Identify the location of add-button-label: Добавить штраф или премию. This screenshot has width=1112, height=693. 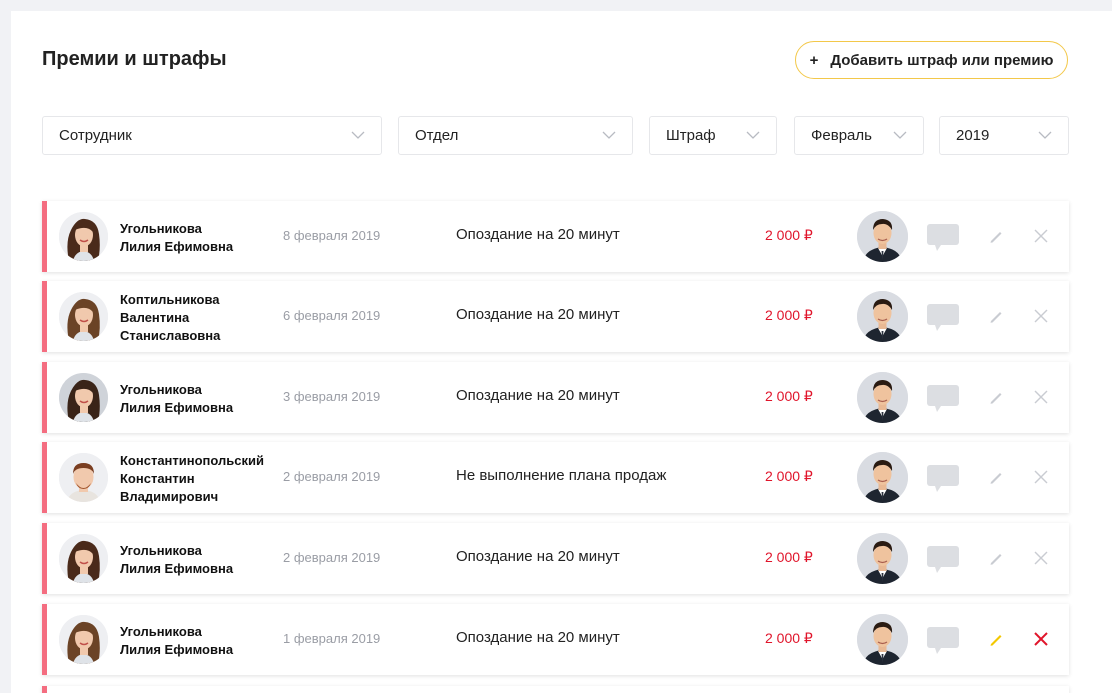
(942, 60).